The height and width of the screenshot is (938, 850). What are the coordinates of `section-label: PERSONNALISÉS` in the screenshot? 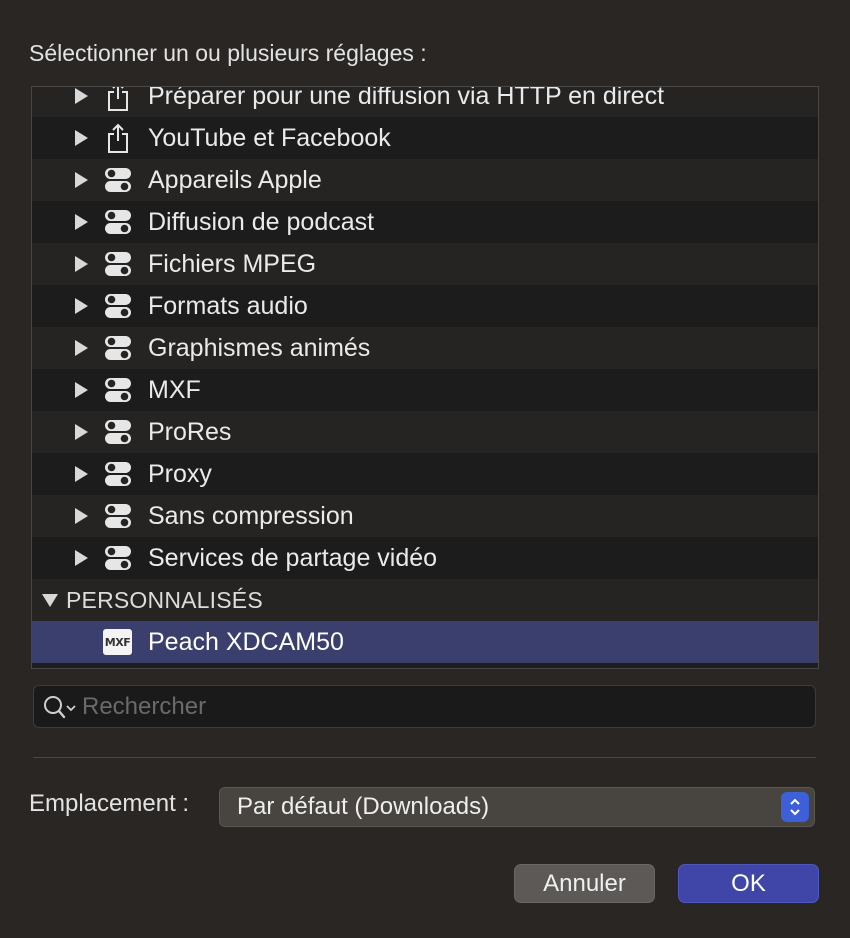 It's located at (164, 599).